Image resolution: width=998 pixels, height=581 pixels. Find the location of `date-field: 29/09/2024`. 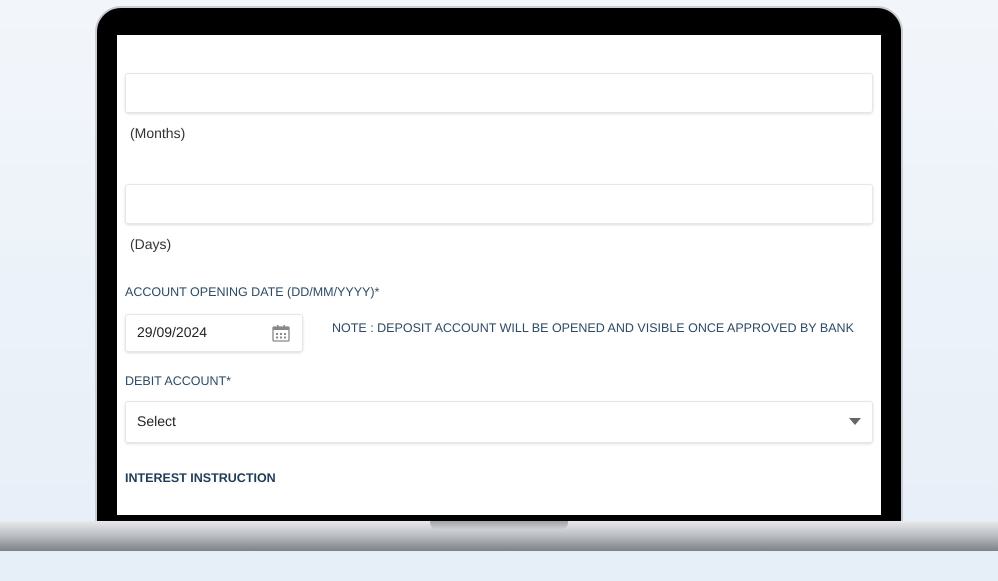

date-field: 29/09/2024 is located at coordinates (214, 333).